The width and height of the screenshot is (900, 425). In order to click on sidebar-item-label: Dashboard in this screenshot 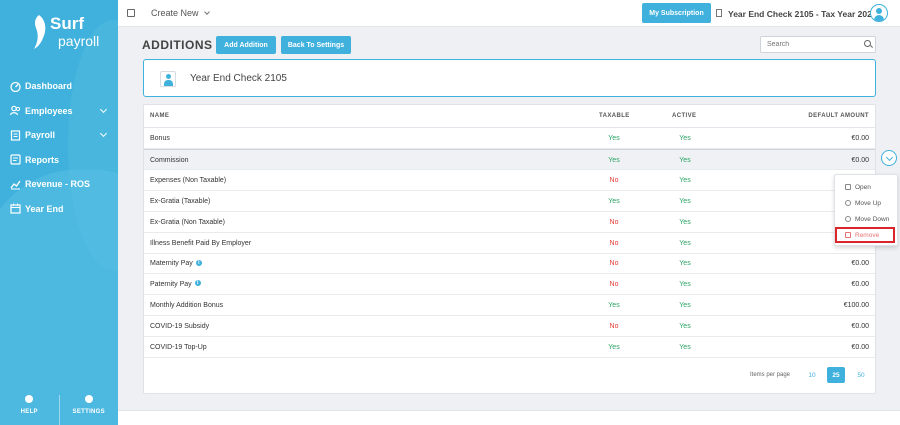, I will do `click(49, 86)`.